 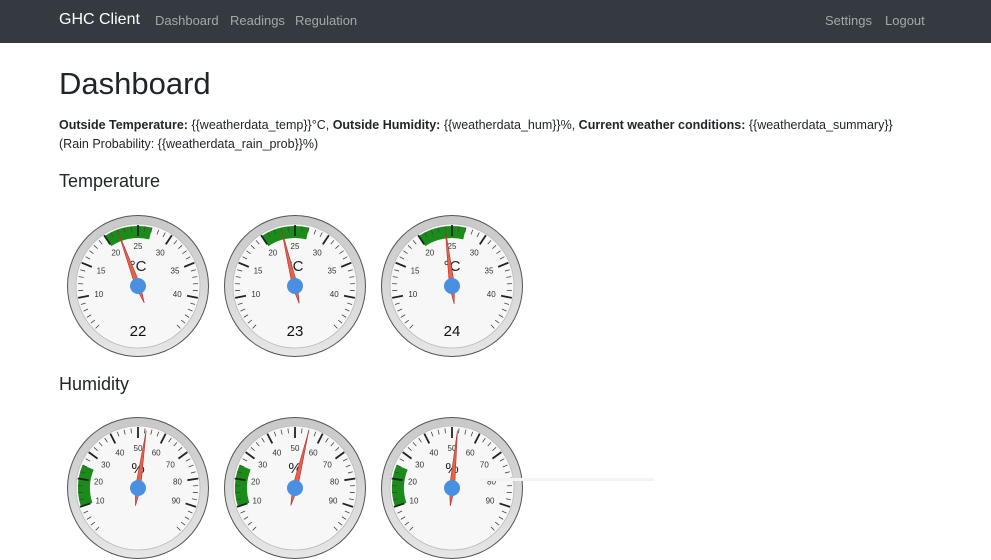 I want to click on nav-readings: Readings, so click(x=257, y=20).